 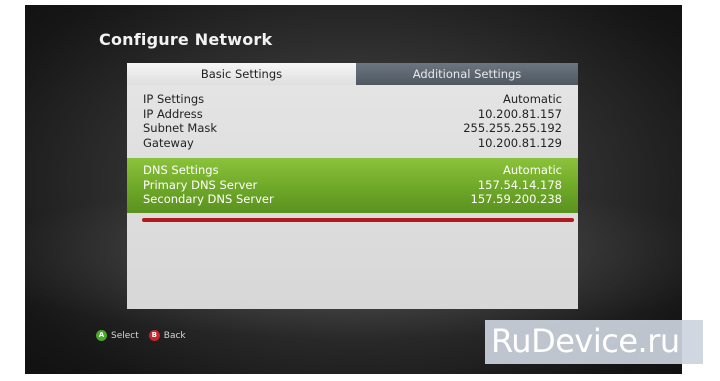 I want to click on dns-label: Secondary DNS Server, so click(x=208, y=199).